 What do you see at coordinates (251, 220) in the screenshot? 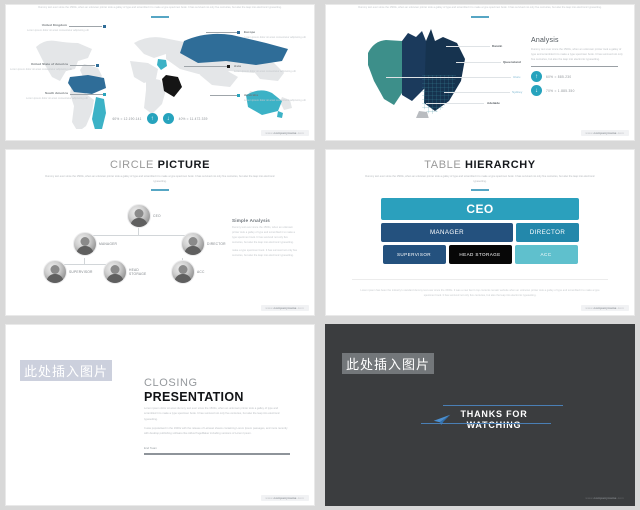
I see `simple-analysis-heading: Simple Analysis` at bounding box center [251, 220].